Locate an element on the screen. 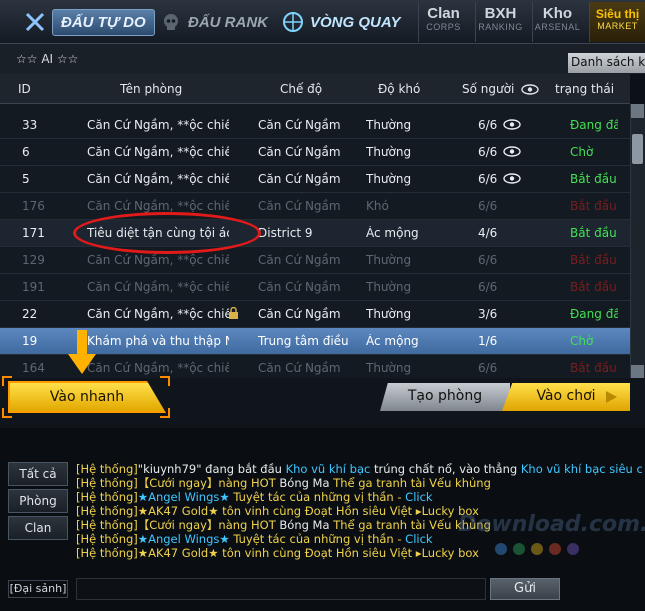 The image size is (645, 611). chat-segment: Bóng Ma is located at coordinates (306, 525).